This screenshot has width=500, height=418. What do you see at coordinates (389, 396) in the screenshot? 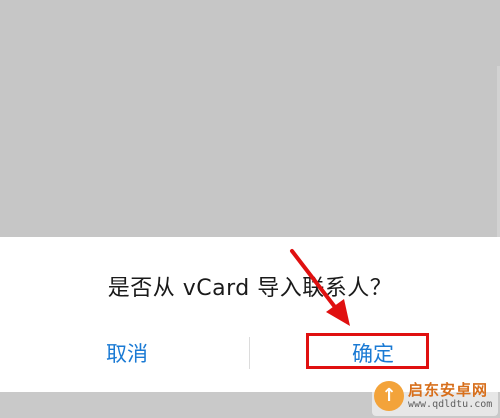
I see `rocket-icon: ↑` at bounding box center [389, 396].